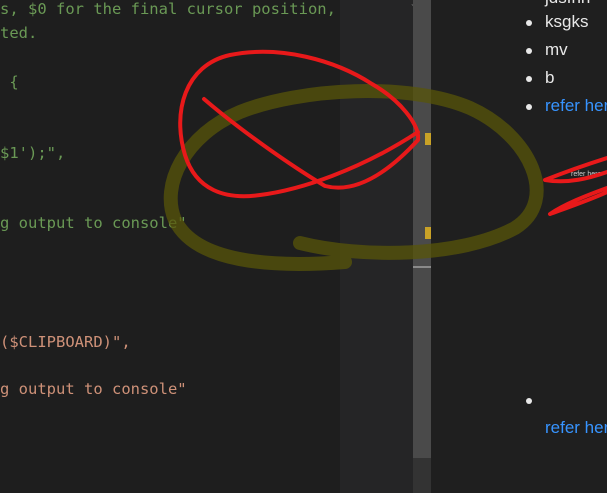 Image resolution: width=607 pixels, height=493 pixels. What do you see at coordinates (529, 401) in the screenshot?
I see `list-bullet-empty` at bounding box center [529, 401].